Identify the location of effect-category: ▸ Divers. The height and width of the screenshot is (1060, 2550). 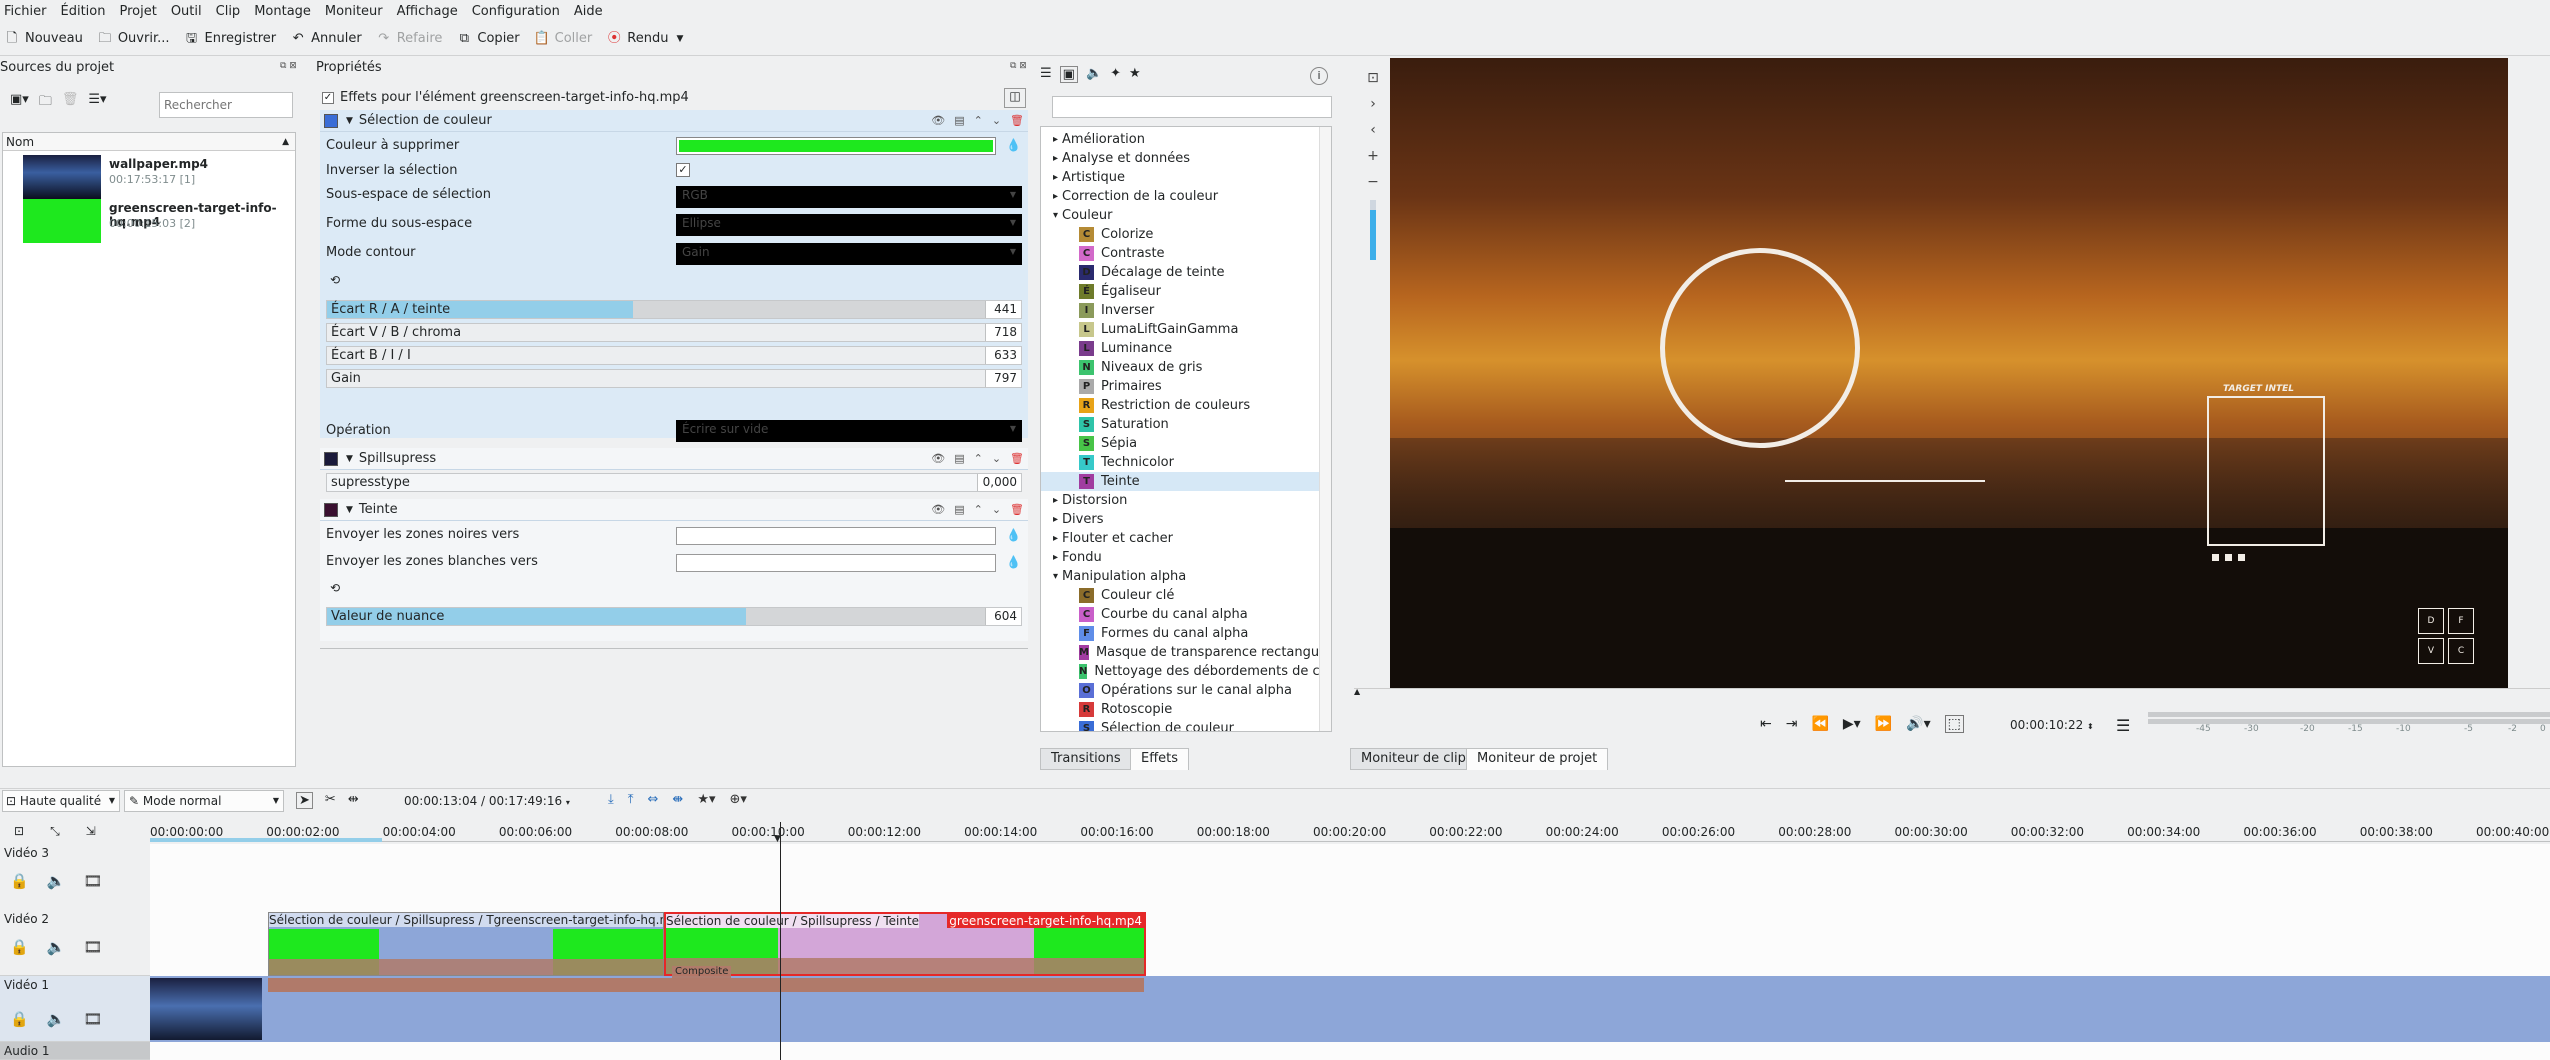
(1186, 519).